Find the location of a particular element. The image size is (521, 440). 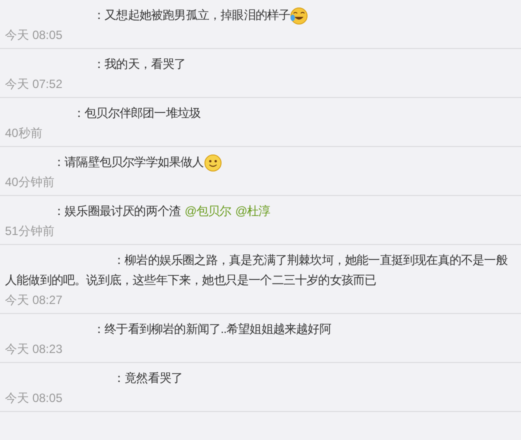

laughing-tears-icon is located at coordinates (299, 15).